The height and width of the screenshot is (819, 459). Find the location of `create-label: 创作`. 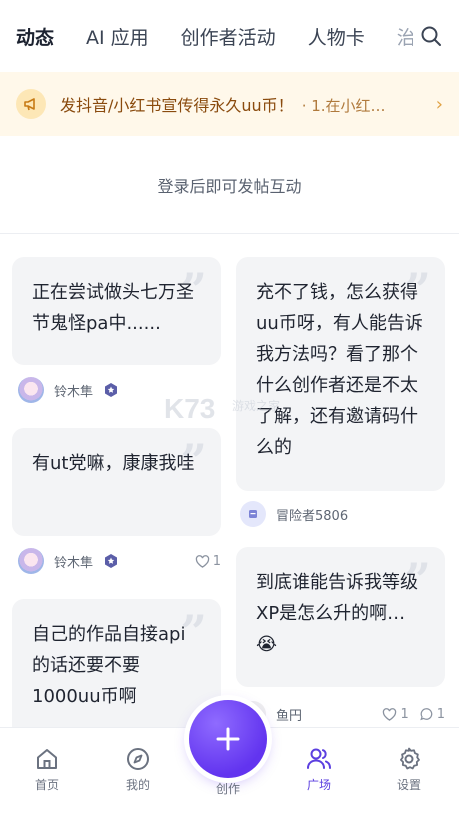

create-label: 创作 is located at coordinates (227, 789).